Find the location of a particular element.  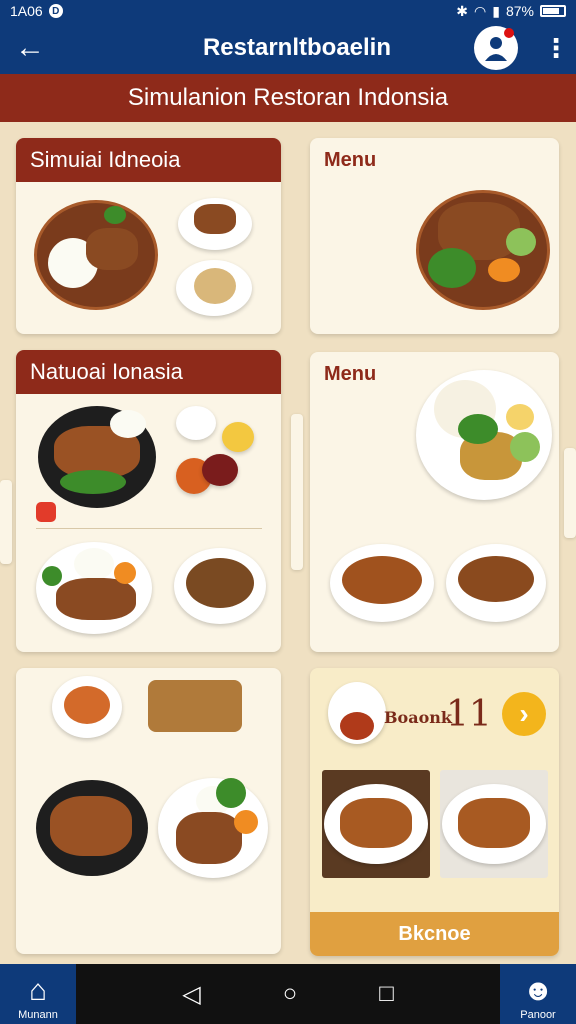

more-vertical-icon: ⋮ is located at coordinates (556, 47).